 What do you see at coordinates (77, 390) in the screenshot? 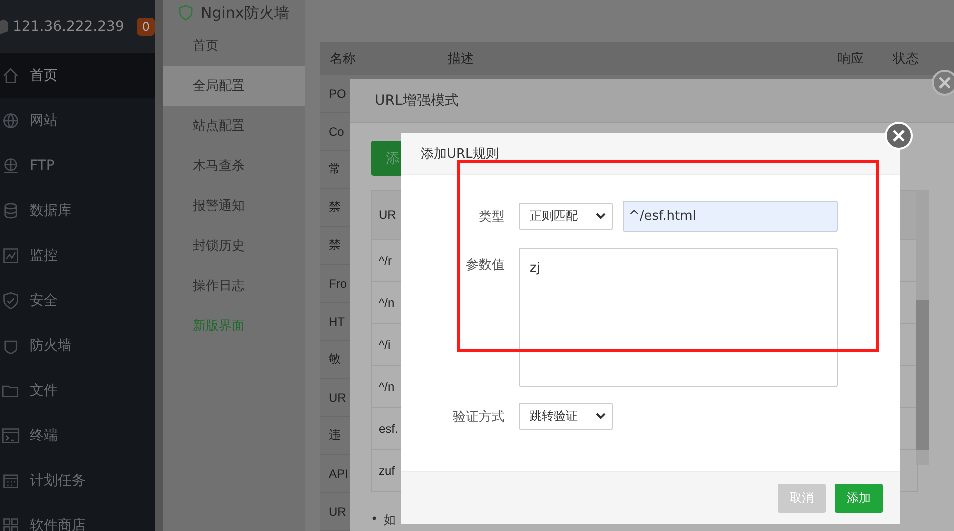
I see `sidebar-item: 文件` at bounding box center [77, 390].